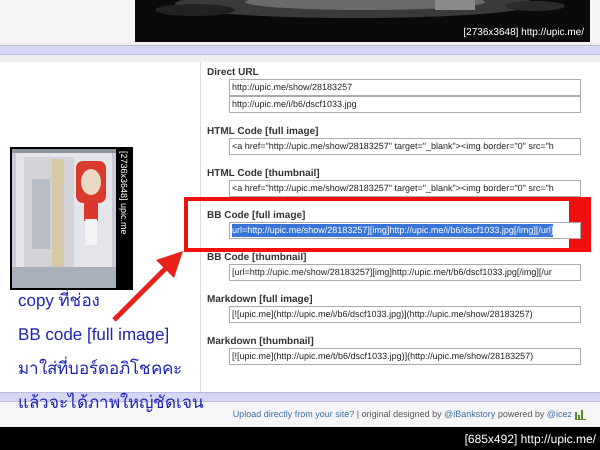 Image resolution: width=600 pixels, height=450 pixels. What do you see at coordinates (59, 301) in the screenshot?
I see `annotation-text: copy ที่ช่อง` at bounding box center [59, 301].